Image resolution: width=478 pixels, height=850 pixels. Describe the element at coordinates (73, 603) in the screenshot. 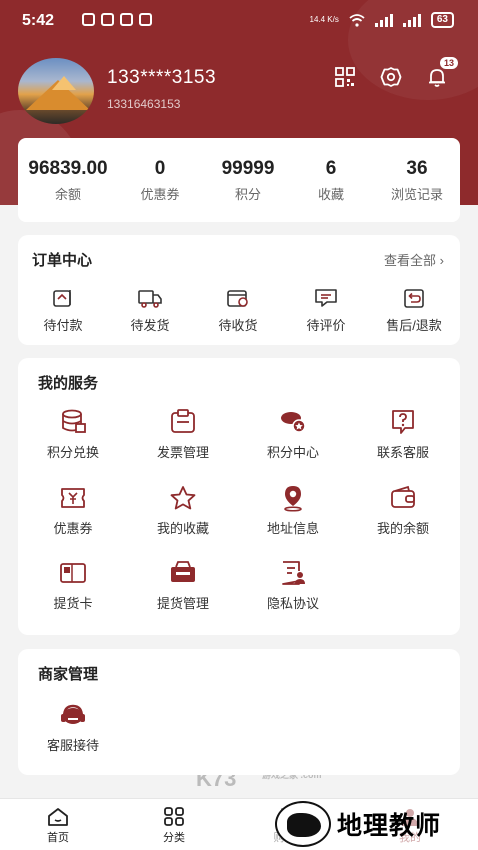

I see `service-label: 提货卡` at that location.